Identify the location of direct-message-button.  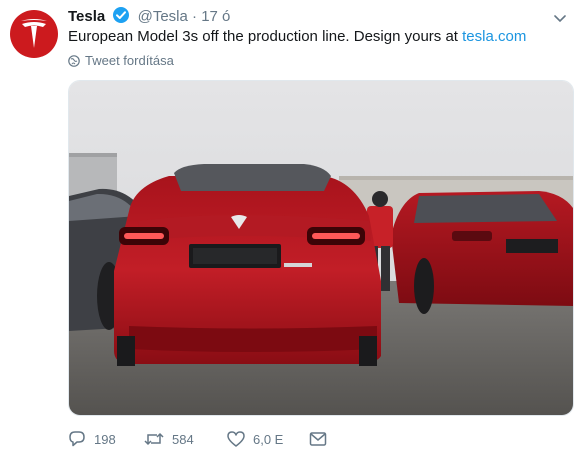
(318, 439).